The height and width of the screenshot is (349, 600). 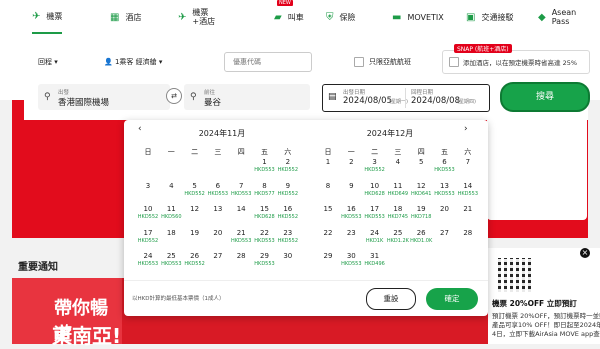 What do you see at coordinates (218, 209) in the screenshot?
I see `calendar-day: 13` at bounding box center [218, 209].